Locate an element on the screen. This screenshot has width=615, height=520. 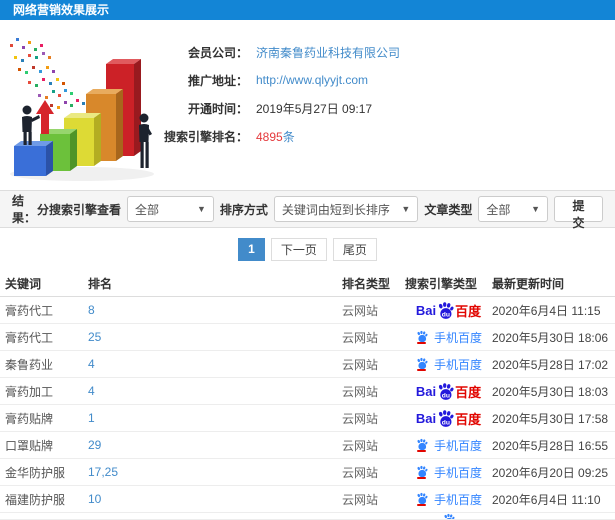
rank-link: 17,25 is located at coordinates (215, 472).